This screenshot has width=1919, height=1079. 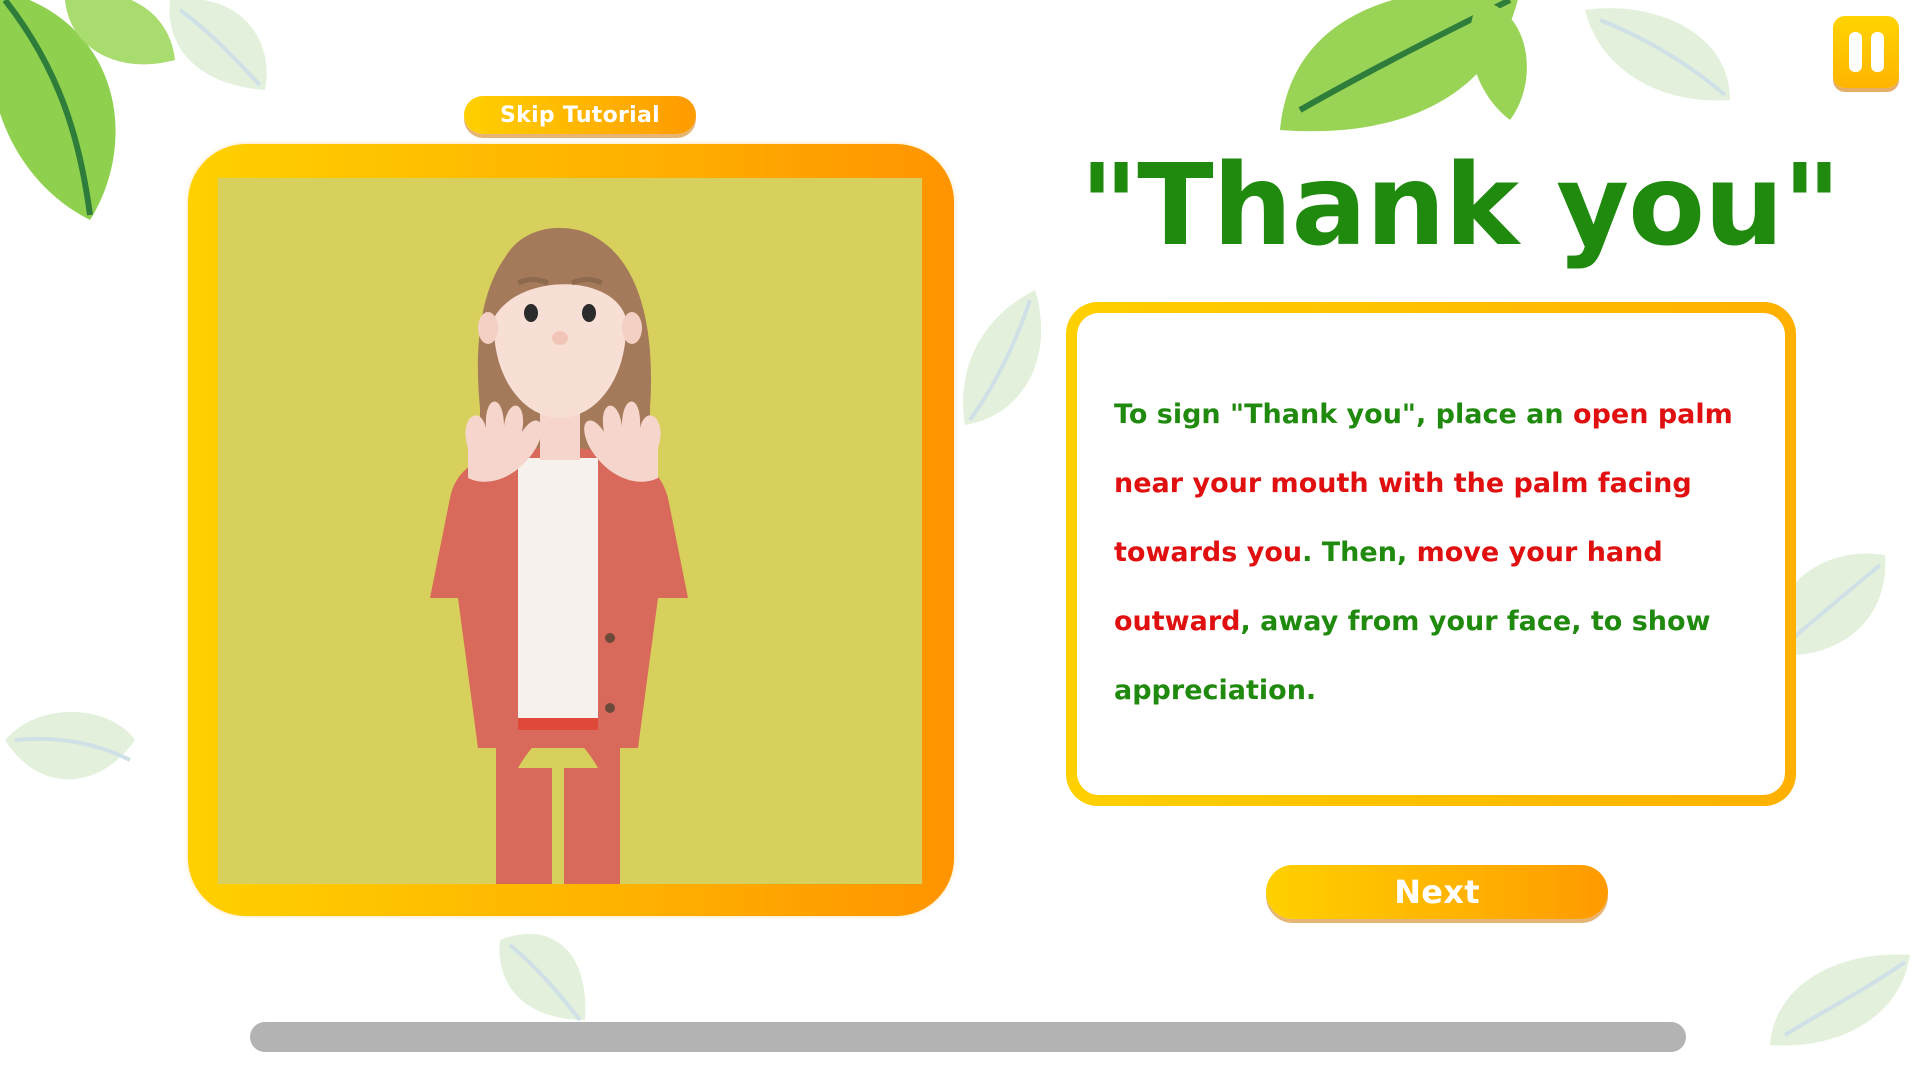 I want to click on description-segment: To sign "Thank you", place an, so click(x=1344, y=414).